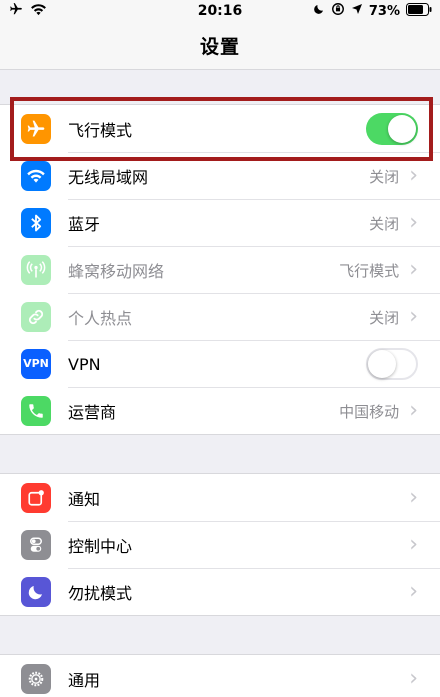  I want to click on switches-icon, so click(36, 544).